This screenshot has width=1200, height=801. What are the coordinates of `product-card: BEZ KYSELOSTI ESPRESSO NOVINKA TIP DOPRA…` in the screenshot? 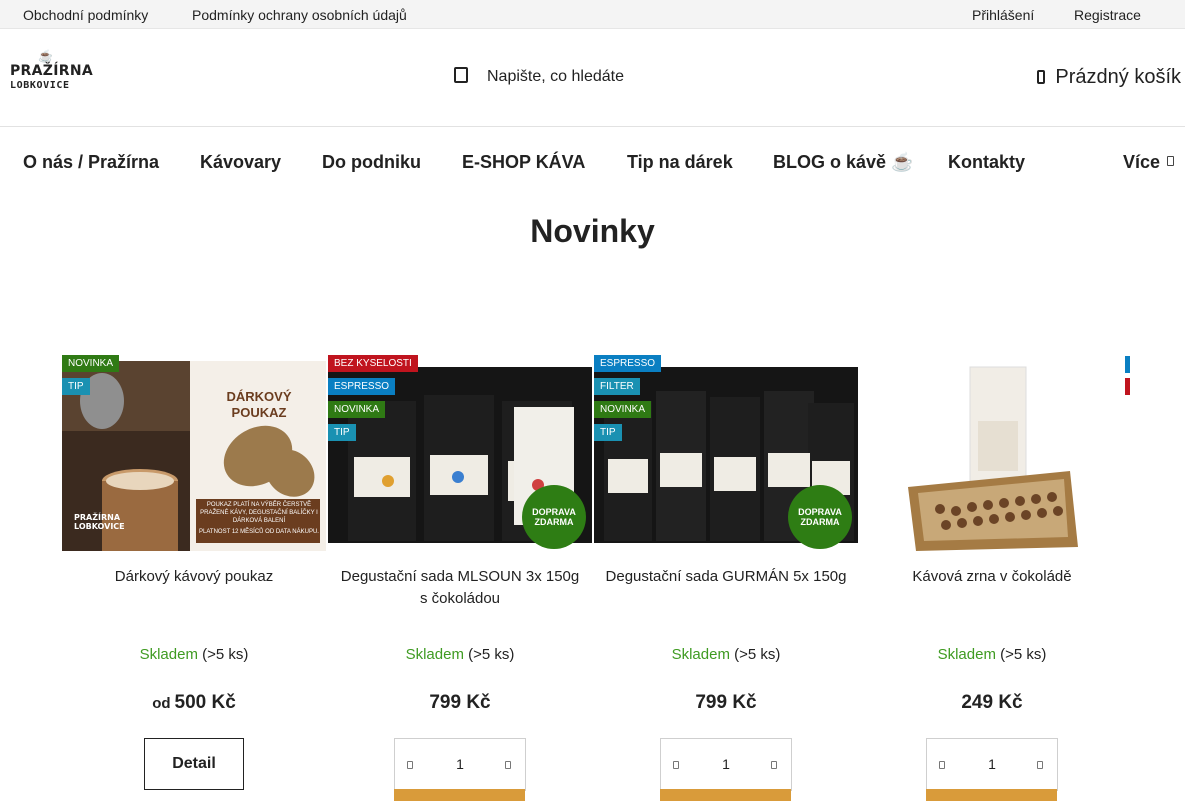 It's located at (460, 578).